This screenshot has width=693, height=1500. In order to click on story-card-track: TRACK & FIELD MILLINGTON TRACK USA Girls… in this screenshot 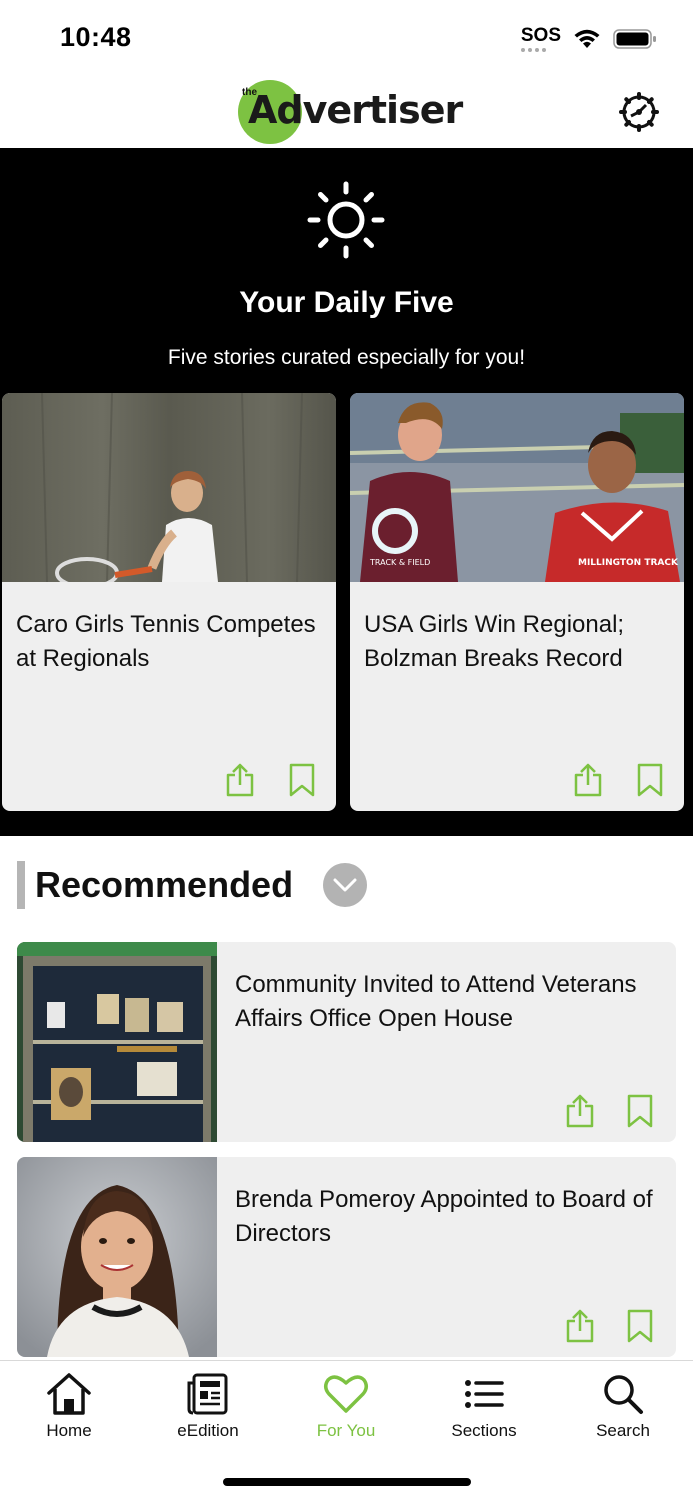, I will do `click(517, 602)`.